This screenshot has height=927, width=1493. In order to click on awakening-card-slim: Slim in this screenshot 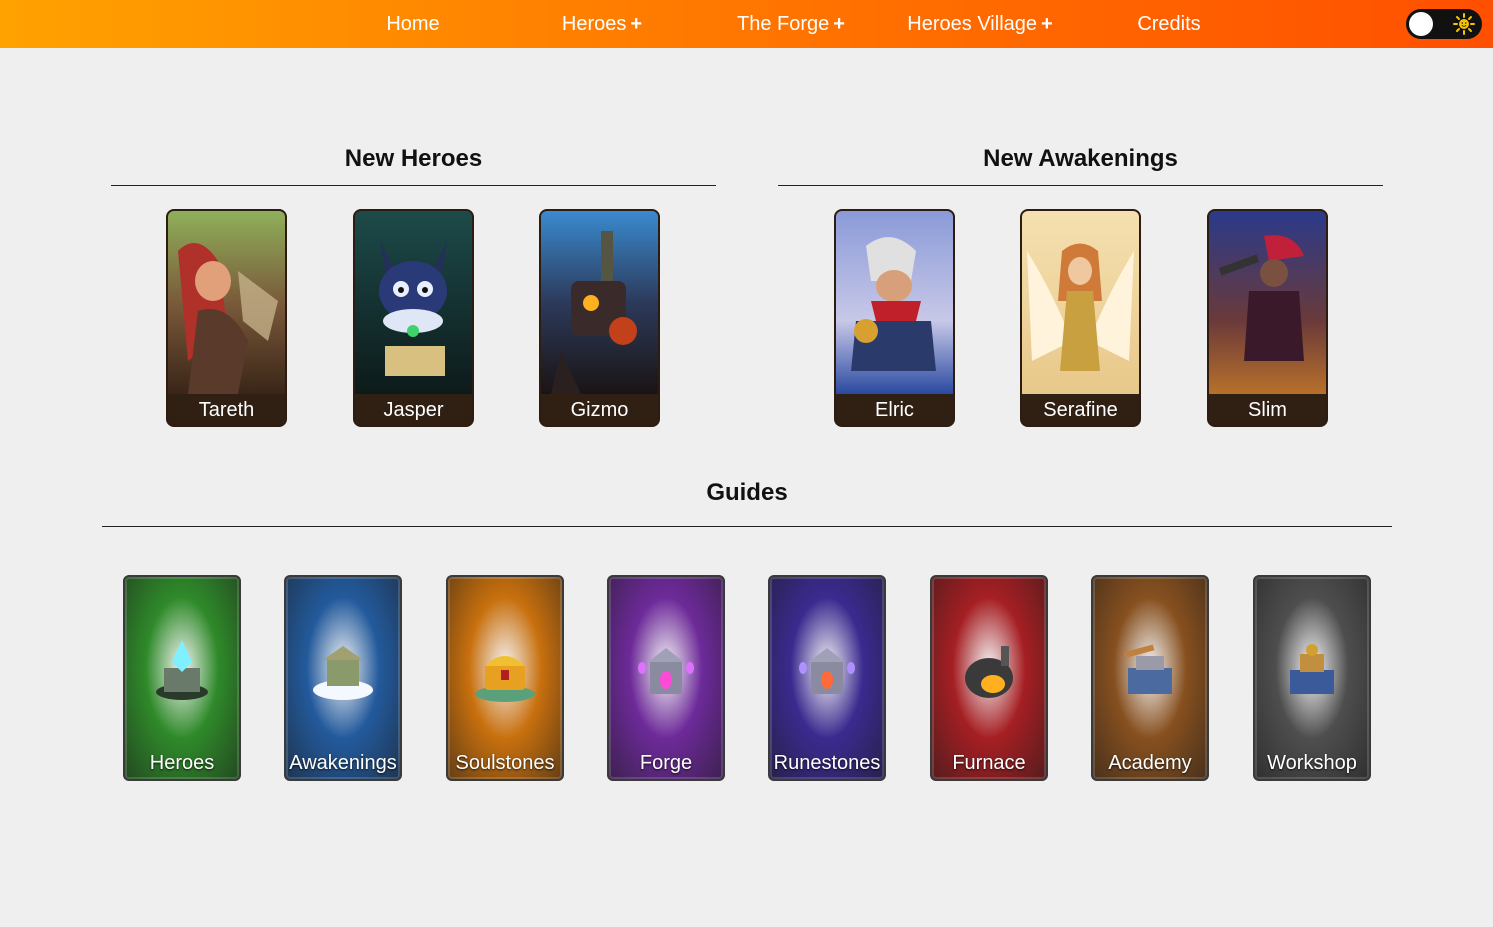, I will do `click(1267, 318)`.